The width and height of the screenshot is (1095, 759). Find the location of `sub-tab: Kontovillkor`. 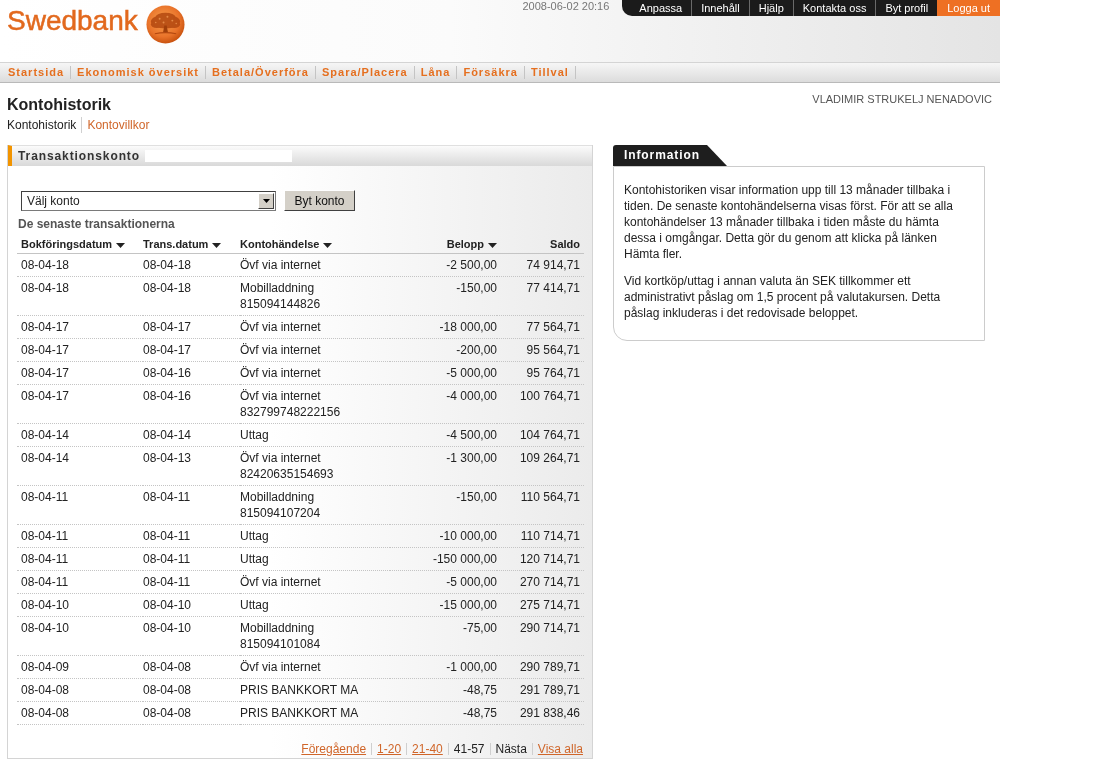

sub-tab: Kontovillkor is located at coordinates (118, 125).